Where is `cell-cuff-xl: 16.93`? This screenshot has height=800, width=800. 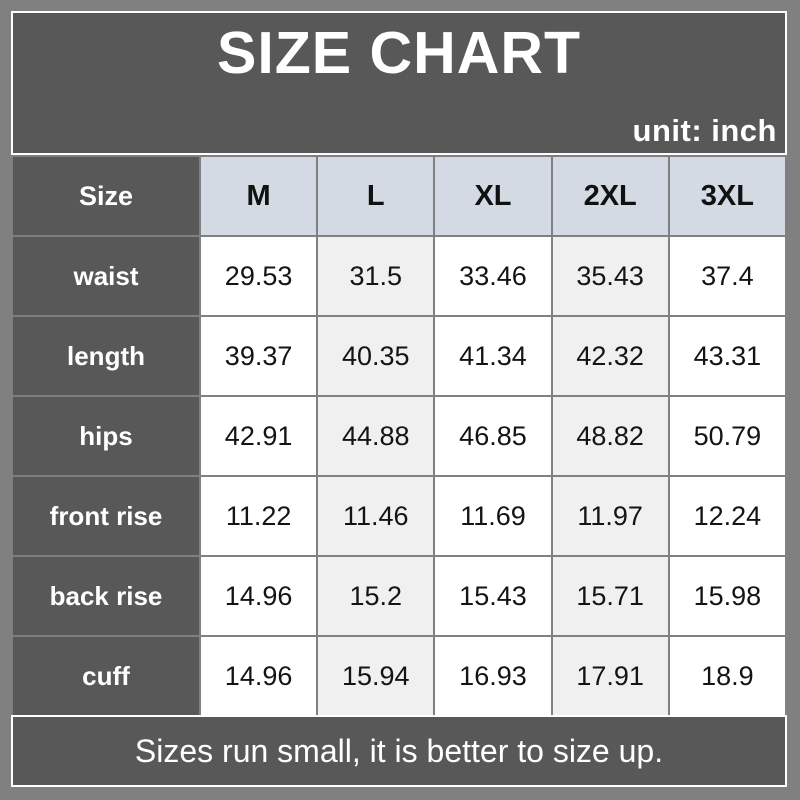 cell-cuff-xl: 16.93 is located at coordinates (493, 676).